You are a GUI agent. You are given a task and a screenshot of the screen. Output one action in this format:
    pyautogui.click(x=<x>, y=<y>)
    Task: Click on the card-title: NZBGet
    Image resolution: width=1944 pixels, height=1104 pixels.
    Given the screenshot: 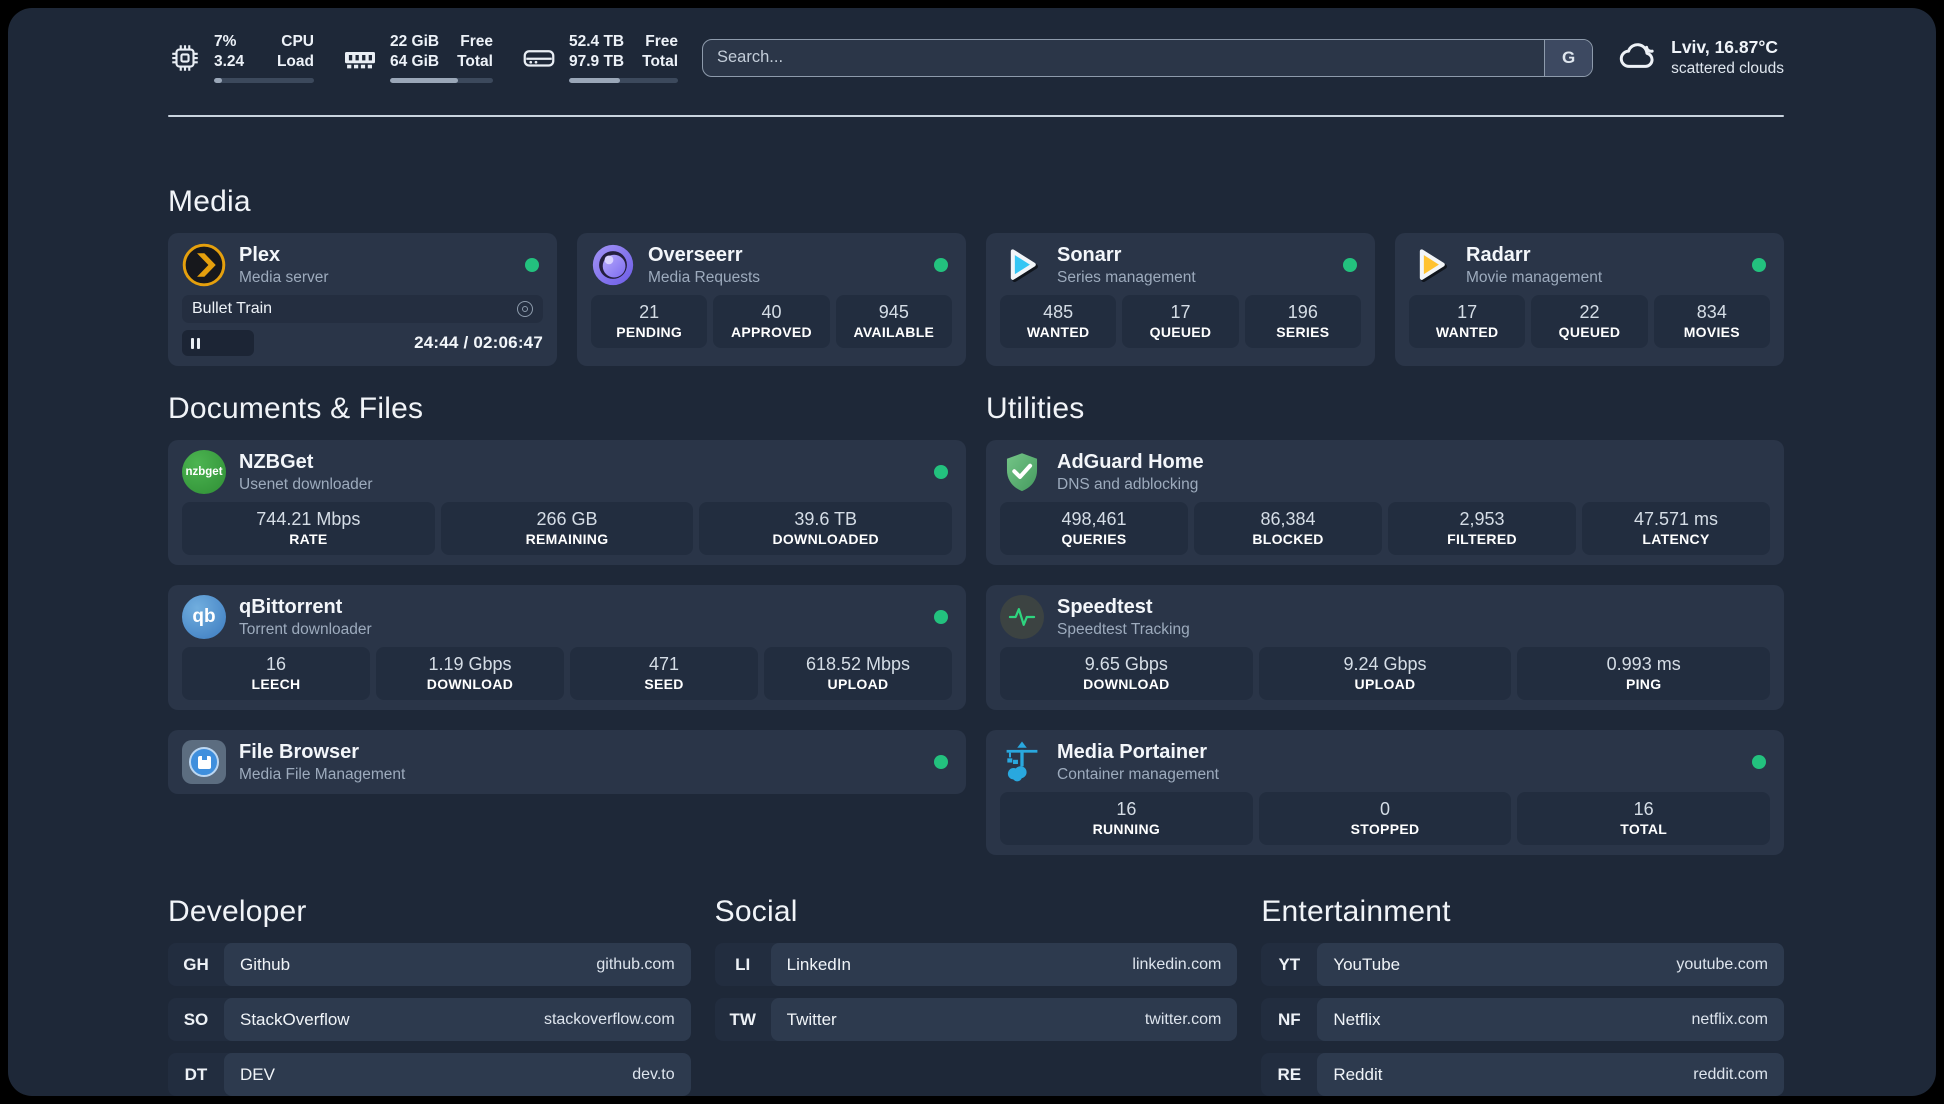 What is the action you would take?
    pyautogui.click(x=276, y=462)
    